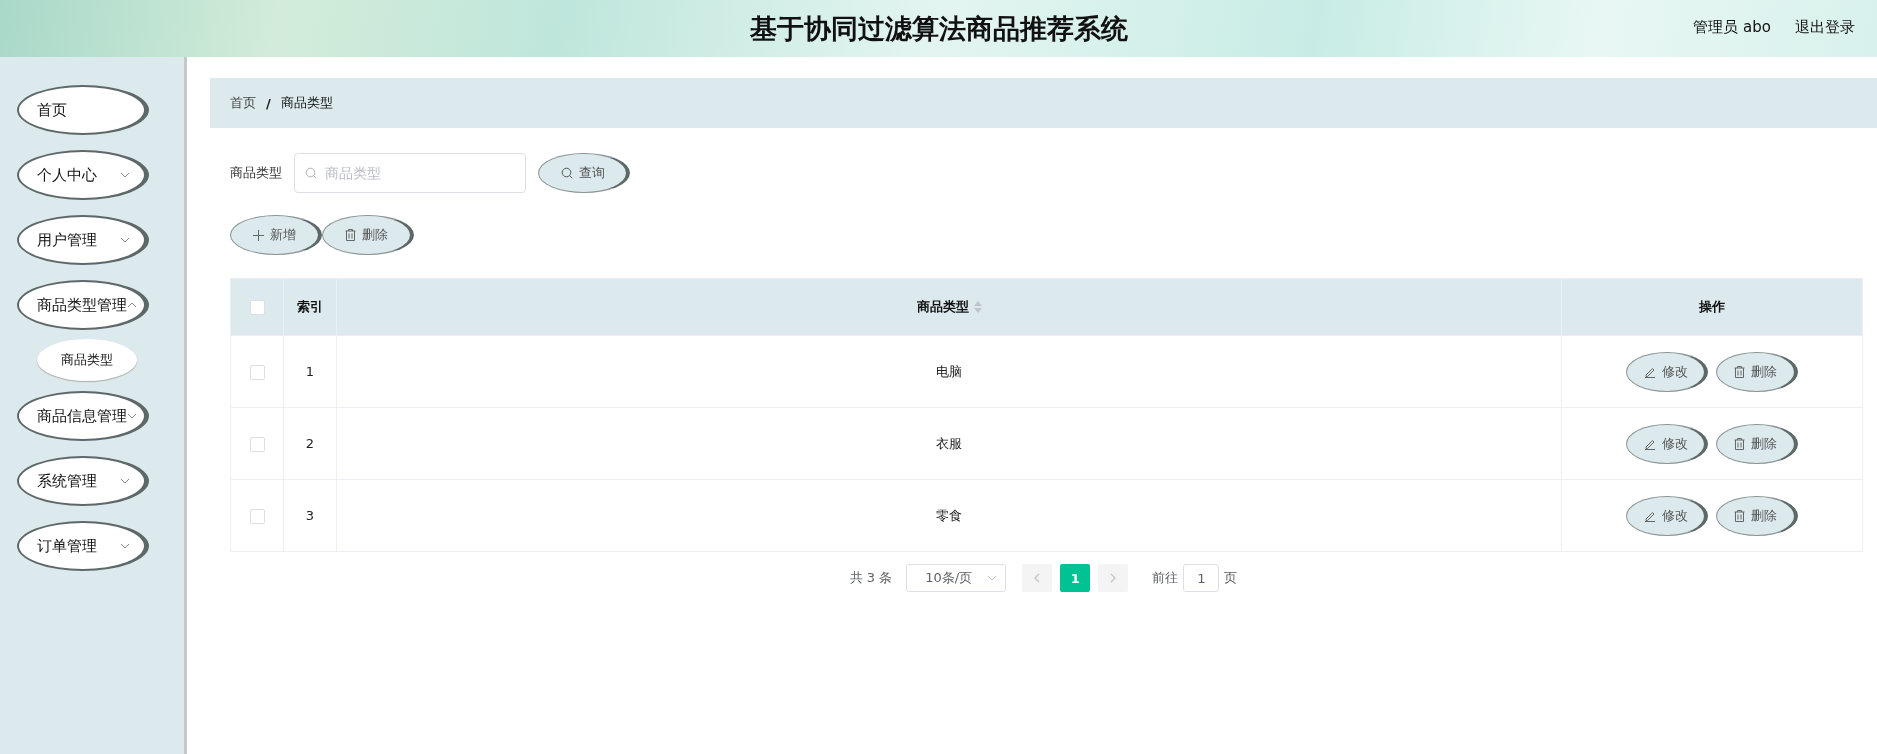 This screenshot has width=1877, height=754. Describe the element at coordinates (956, 578) in the screenshot. I see `page-size-select: 10条/页` at that location.